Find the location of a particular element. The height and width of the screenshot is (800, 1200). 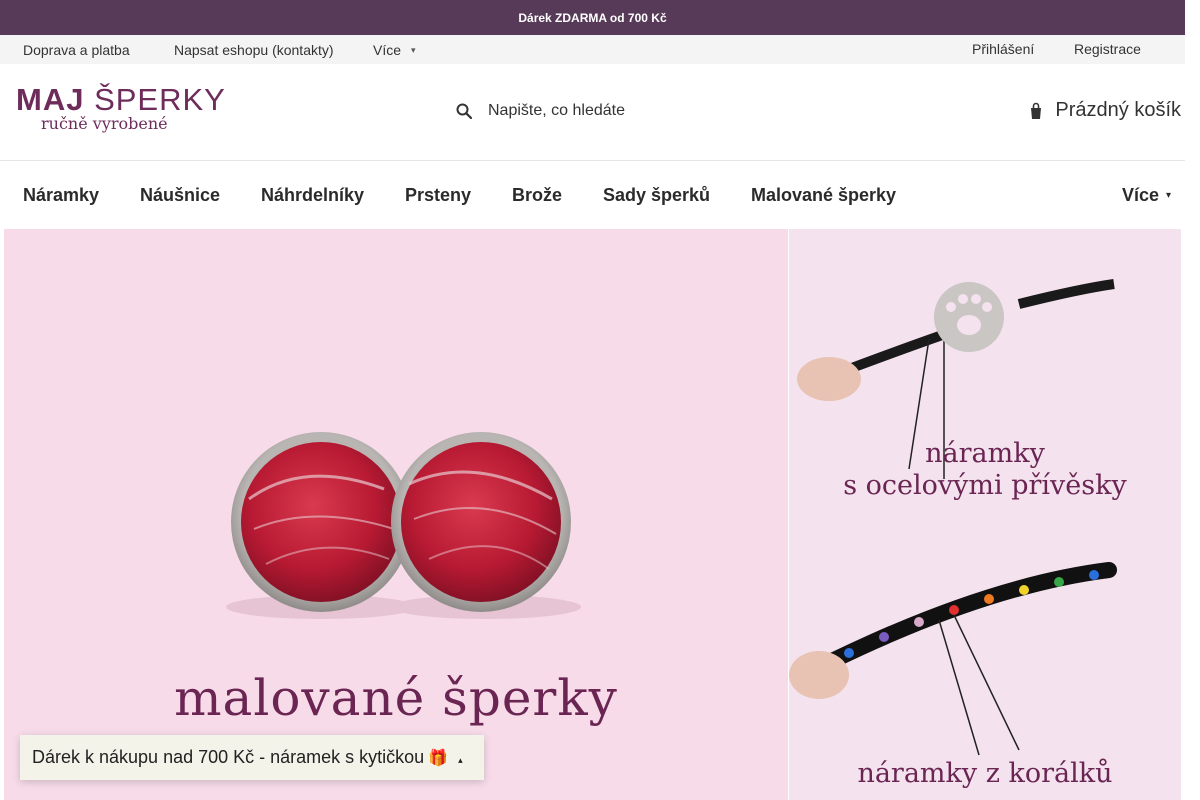

logo-wordmark: MAJ ŠPERKY is located at coordinates (121, 100).